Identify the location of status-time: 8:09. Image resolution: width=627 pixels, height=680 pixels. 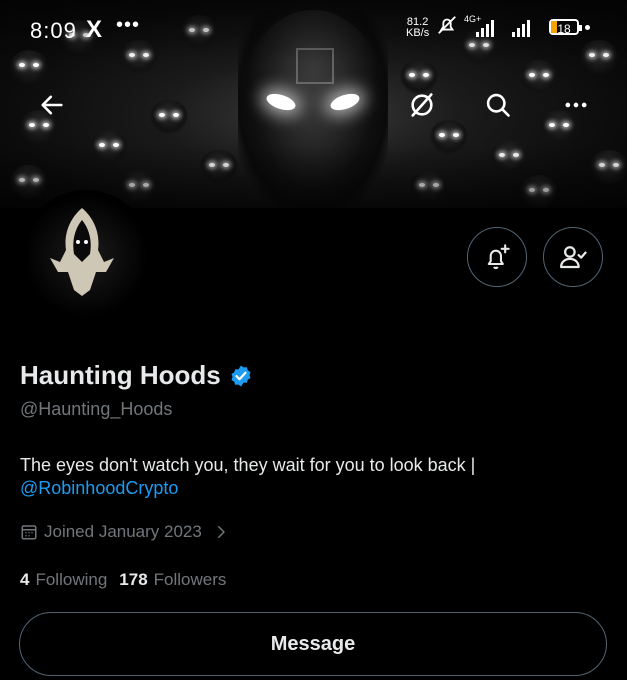
(53, 30).